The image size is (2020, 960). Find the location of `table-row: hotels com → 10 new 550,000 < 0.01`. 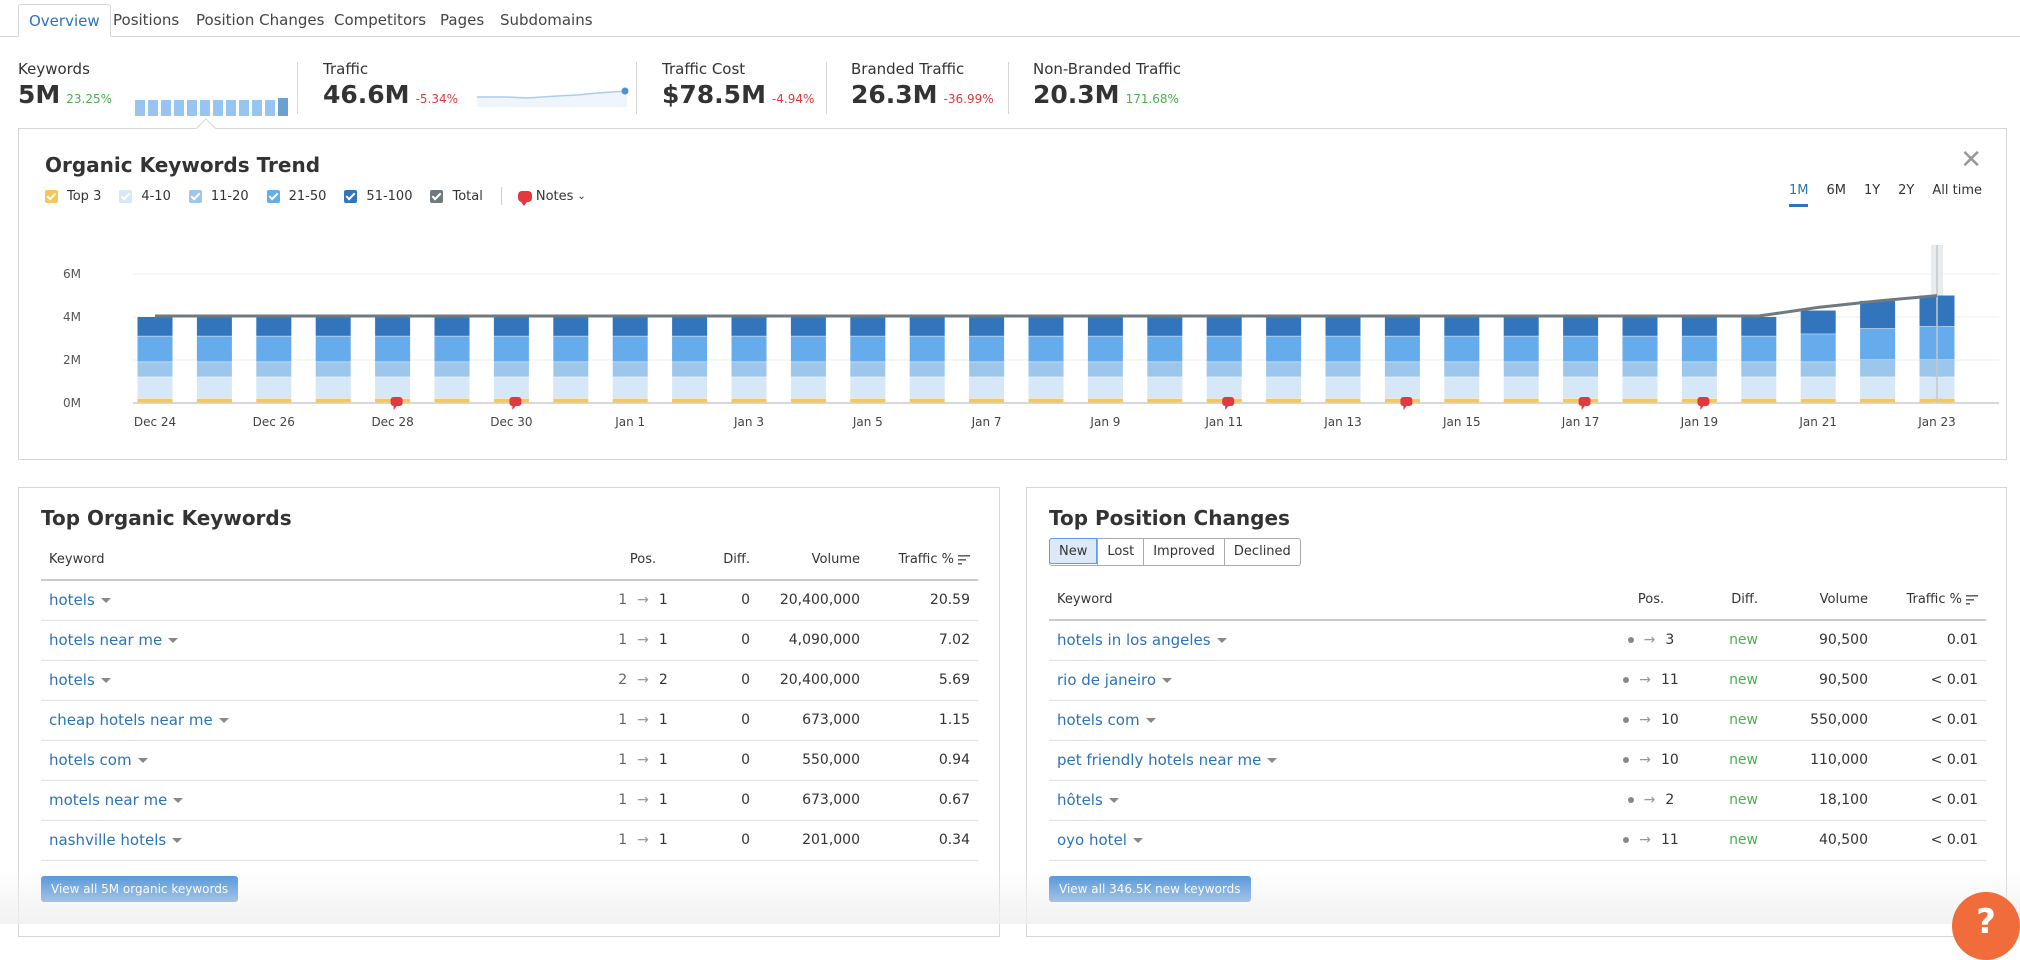

table-row: hotels com → 10 new 550,000 < 0.01 is located at coordinates (1517, 720).